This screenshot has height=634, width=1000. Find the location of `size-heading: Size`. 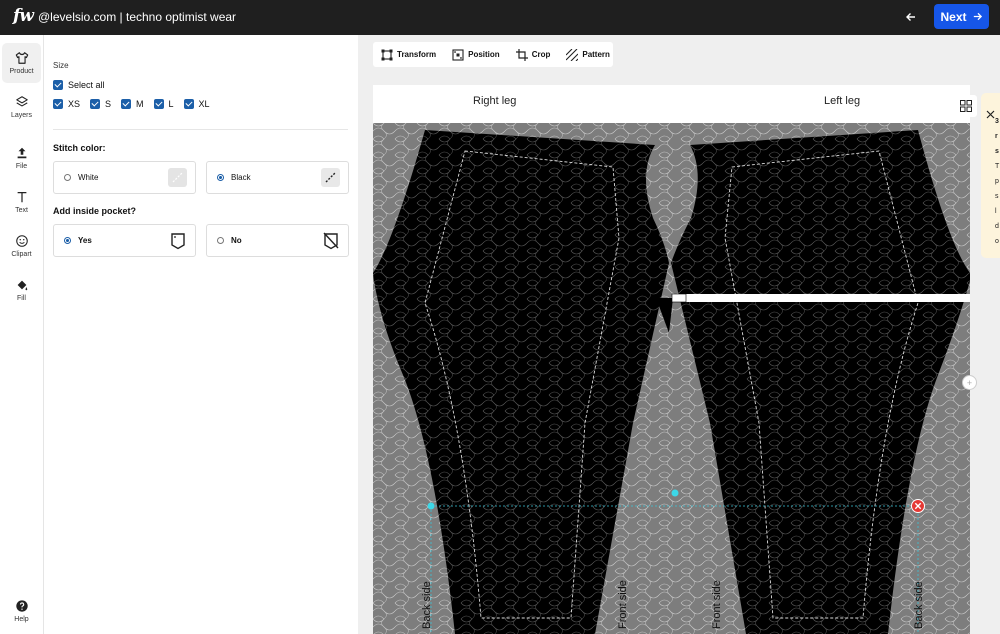

size-heading: Size is located at coordinates (61, 65).